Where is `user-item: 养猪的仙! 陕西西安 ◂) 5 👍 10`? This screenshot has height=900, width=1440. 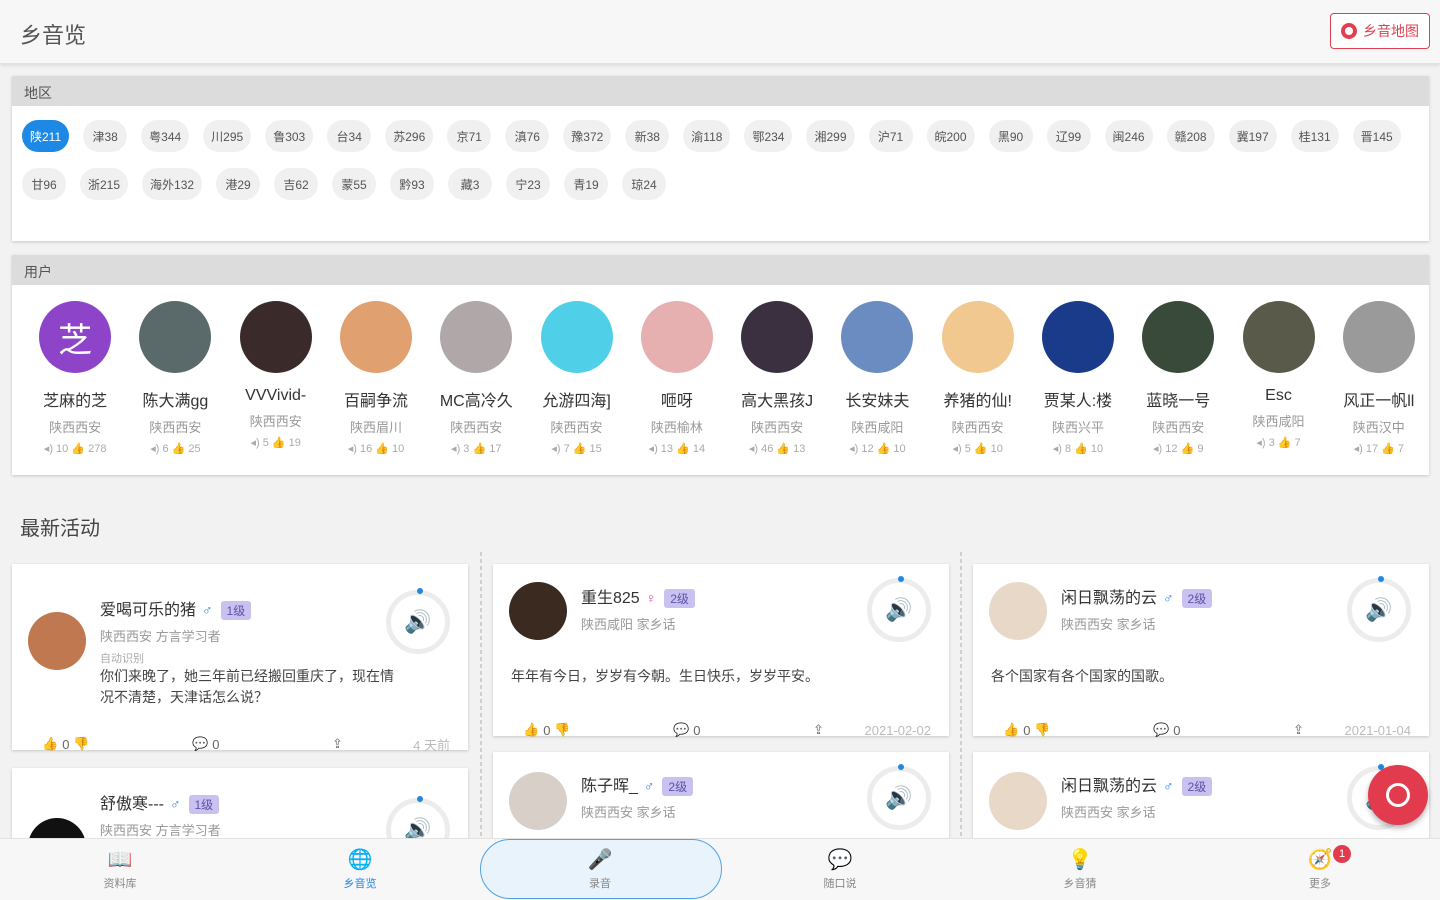
user-item: 养猪的仙! 陕西西安 ◂) 5 👍 10 is located at coordinates (978, 378).